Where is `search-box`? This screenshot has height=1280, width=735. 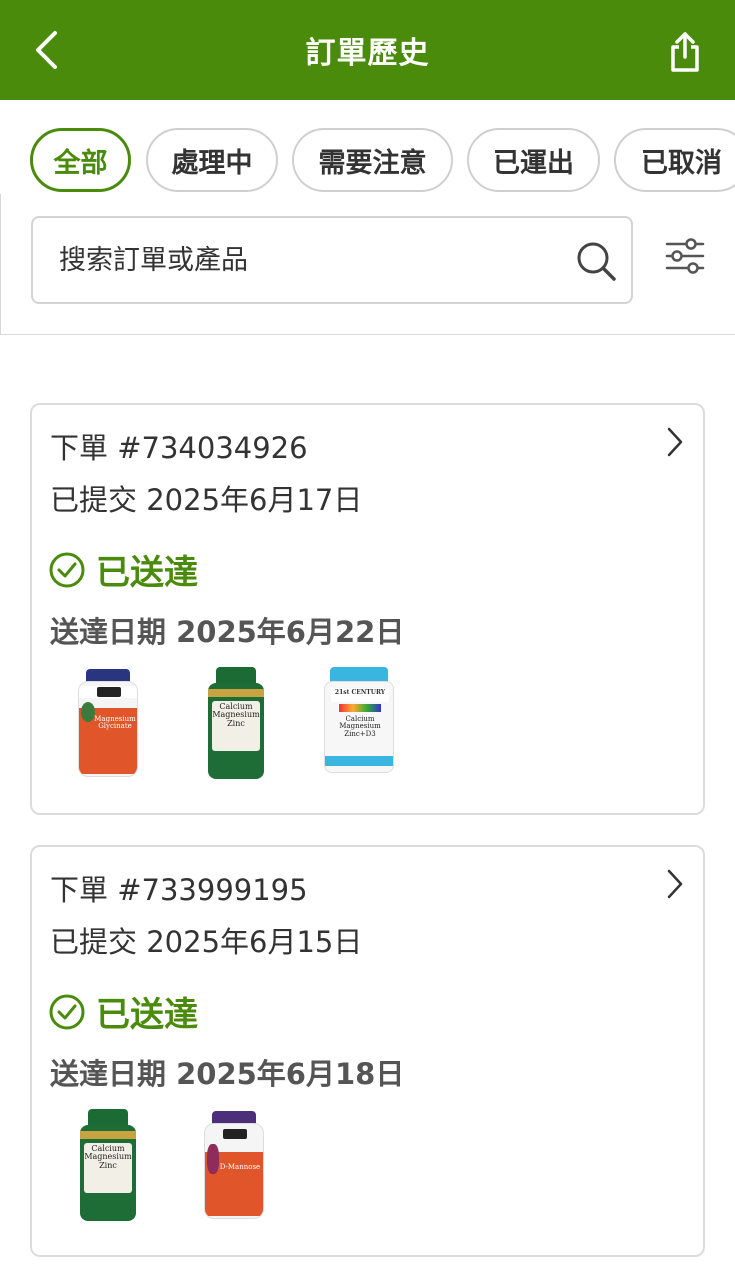 search-box is located at coordinates (332, 260).